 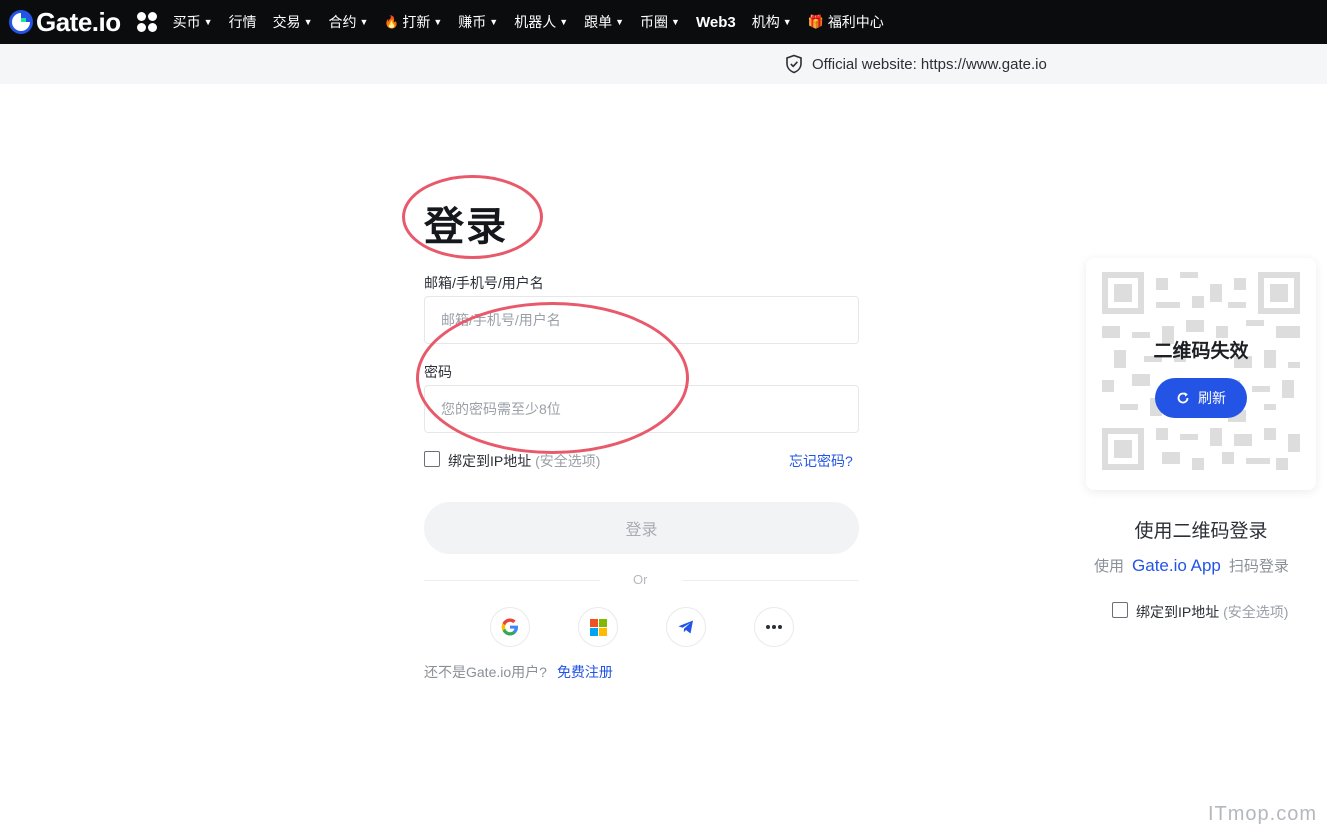 I want to click on qr-expired-text: 二维码失效, so click(x=1201, y=351).